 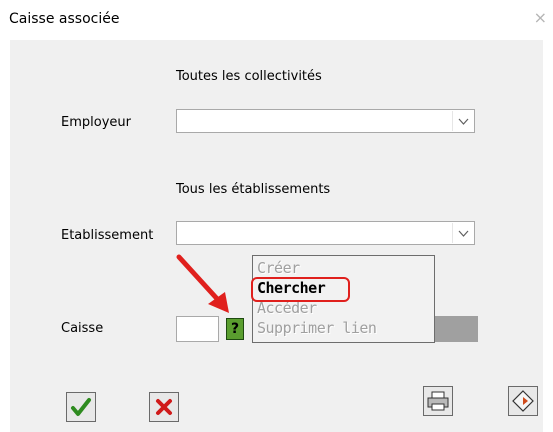 I want to click on export-button, so click(x=523, y=401).